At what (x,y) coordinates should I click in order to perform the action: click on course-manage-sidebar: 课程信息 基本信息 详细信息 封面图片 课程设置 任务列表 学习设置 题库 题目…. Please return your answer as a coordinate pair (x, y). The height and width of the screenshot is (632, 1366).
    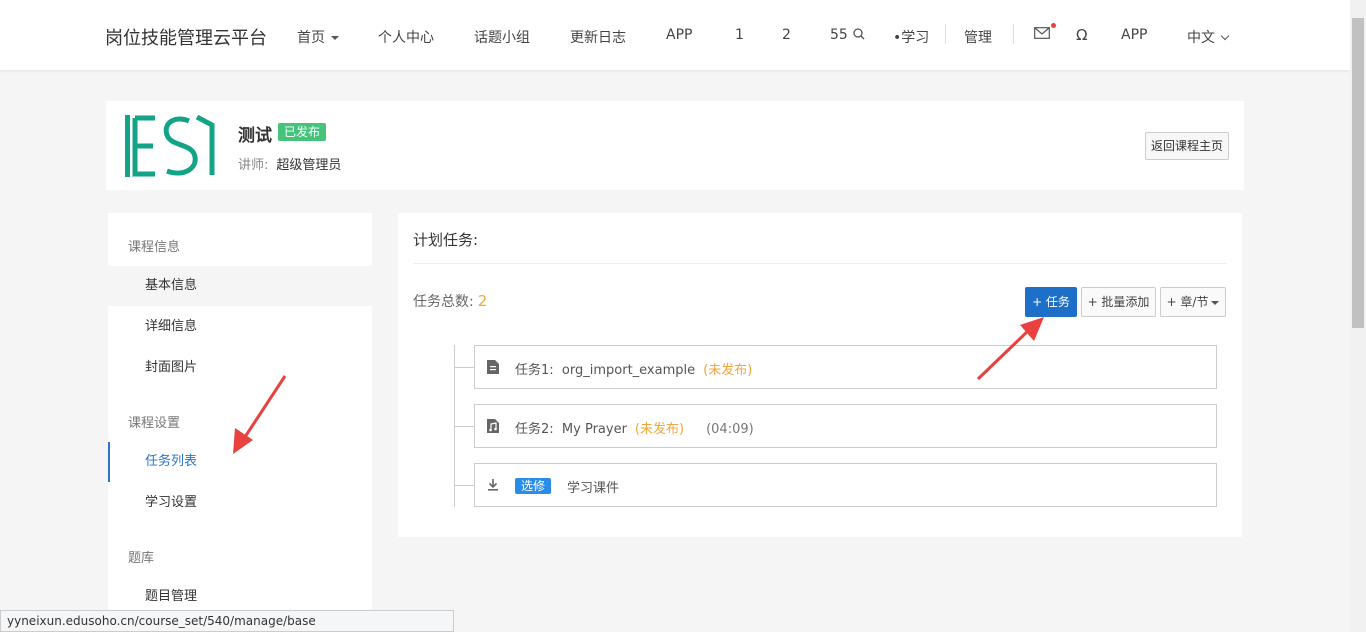
    Looking at the image, I should click on (240, 413).